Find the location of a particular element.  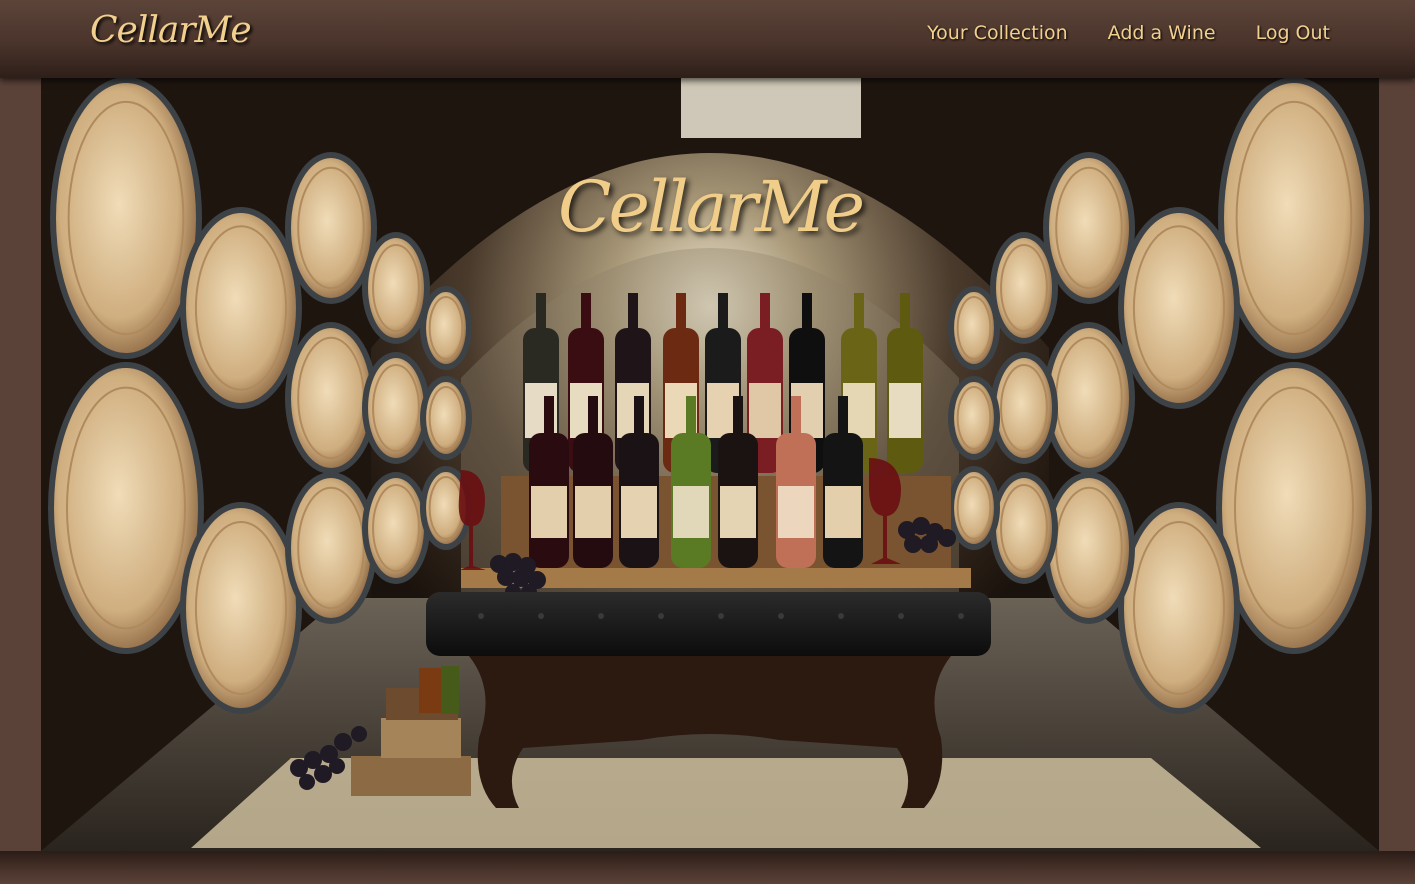

footer-bar is located at coordinates (707, 867).